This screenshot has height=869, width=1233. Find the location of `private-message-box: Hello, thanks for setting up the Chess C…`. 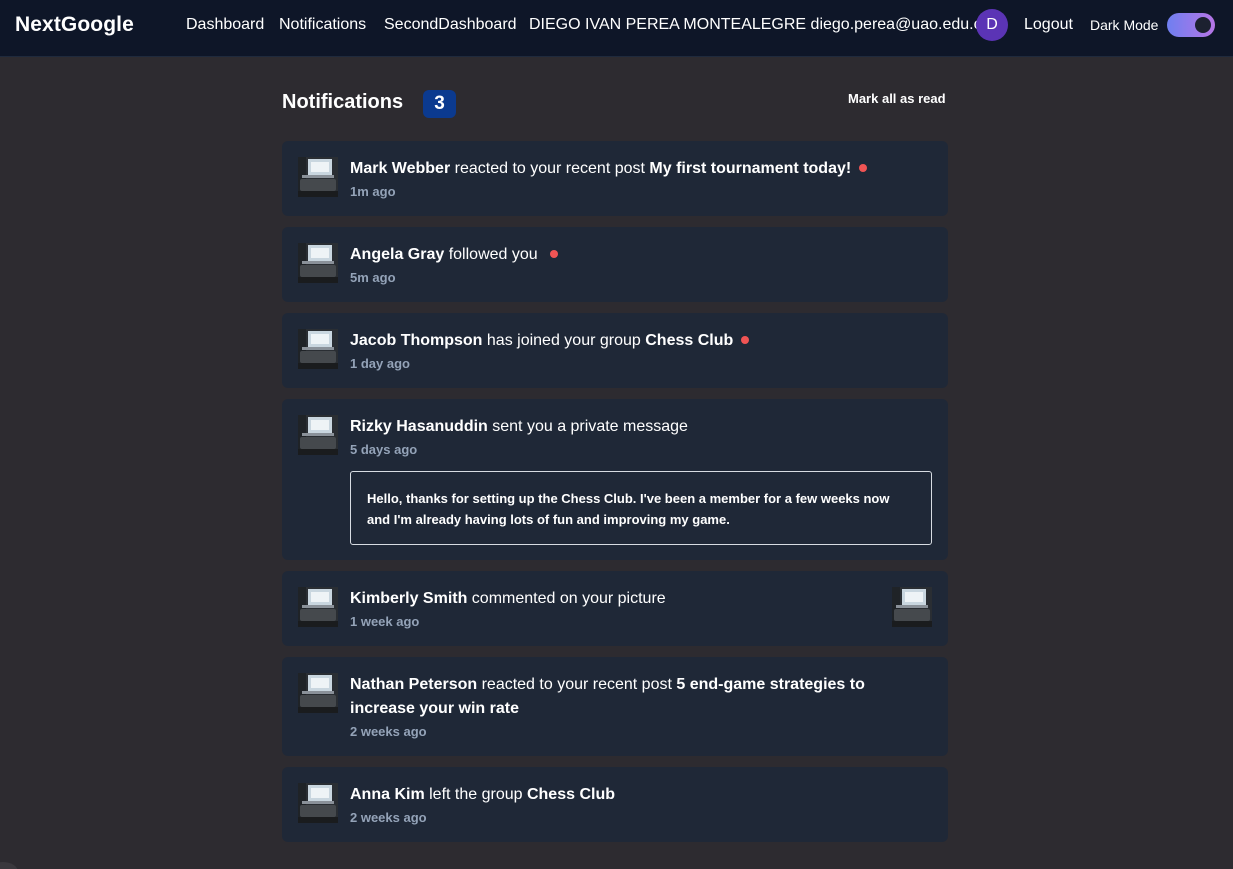

private-message-box: Hello, thanks for setting up the Chess C… is located at coordinates (641, 508).